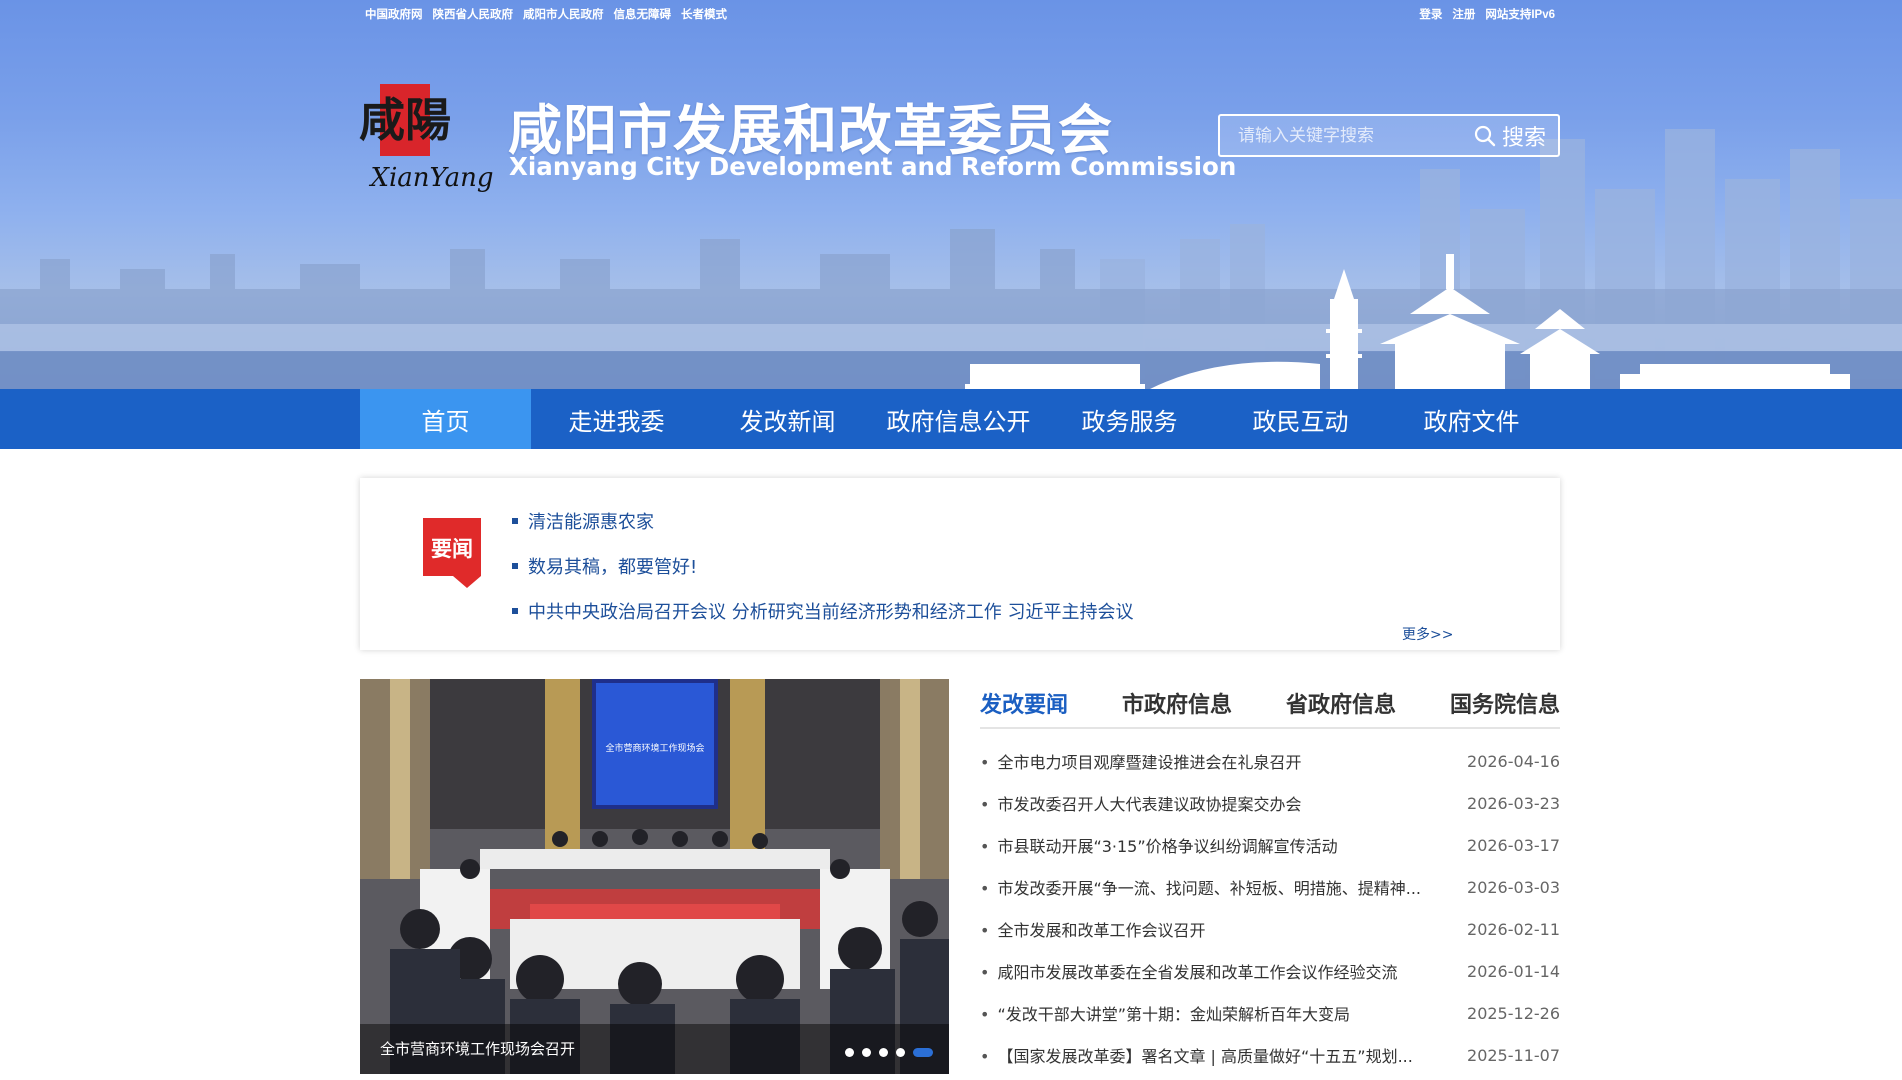 The width and height of the screenshot is (1902, 1080). I want to click on search-button-label: 搜索, so click(1523, 138).